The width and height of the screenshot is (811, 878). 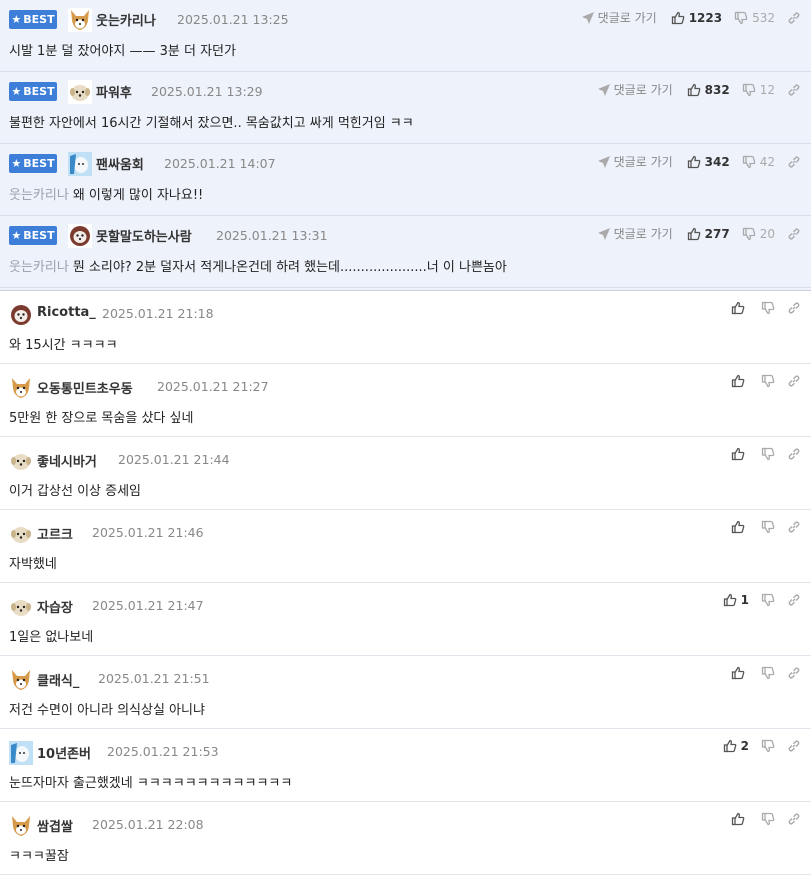 What do you see at coordinates (66, 312) in the screenshot?
I see `nickname: Ricotta_` at bounding box center [66, 312].